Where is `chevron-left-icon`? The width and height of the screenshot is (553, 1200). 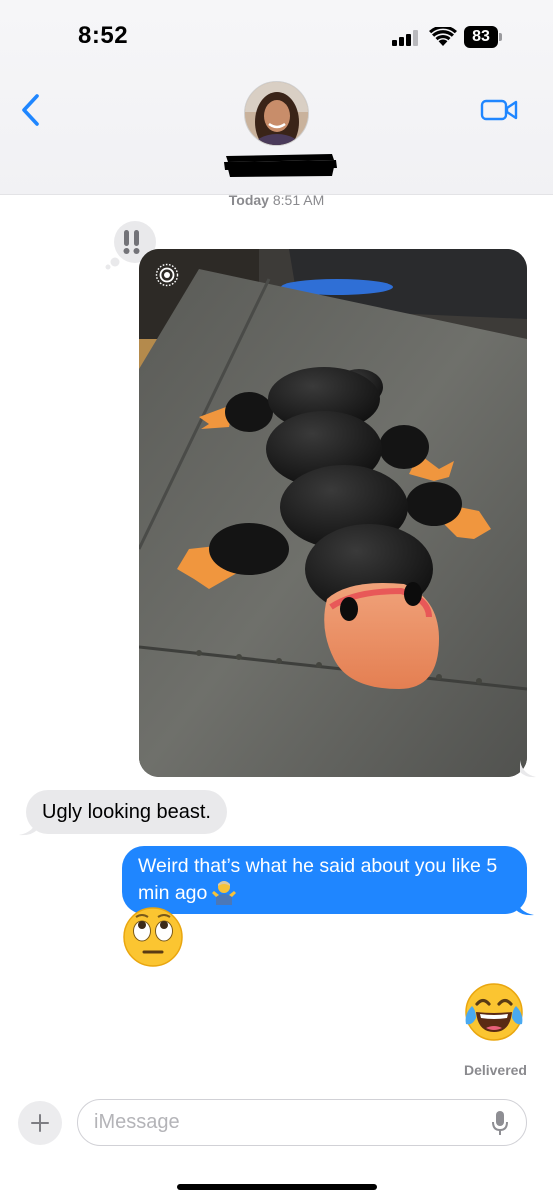 chevron-left-icon is located at coordinates (31, 110).